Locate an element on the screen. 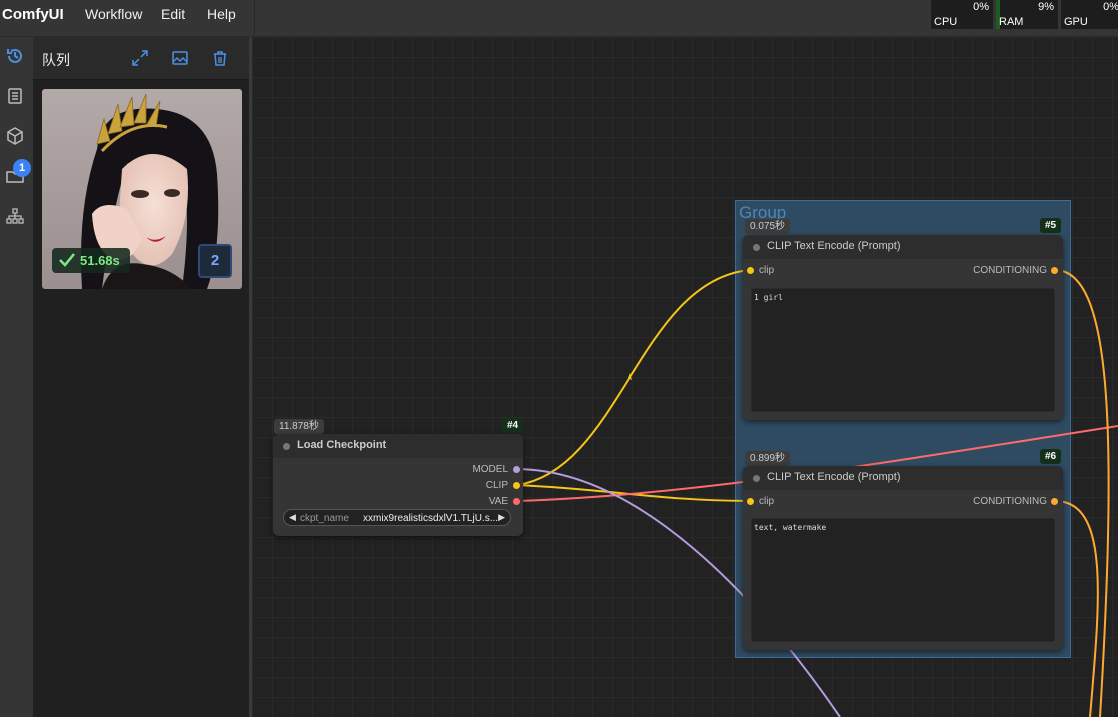 The height and width of the screenshot is (717, 1118). clip-link-positive is located at coordinates (633, 377).